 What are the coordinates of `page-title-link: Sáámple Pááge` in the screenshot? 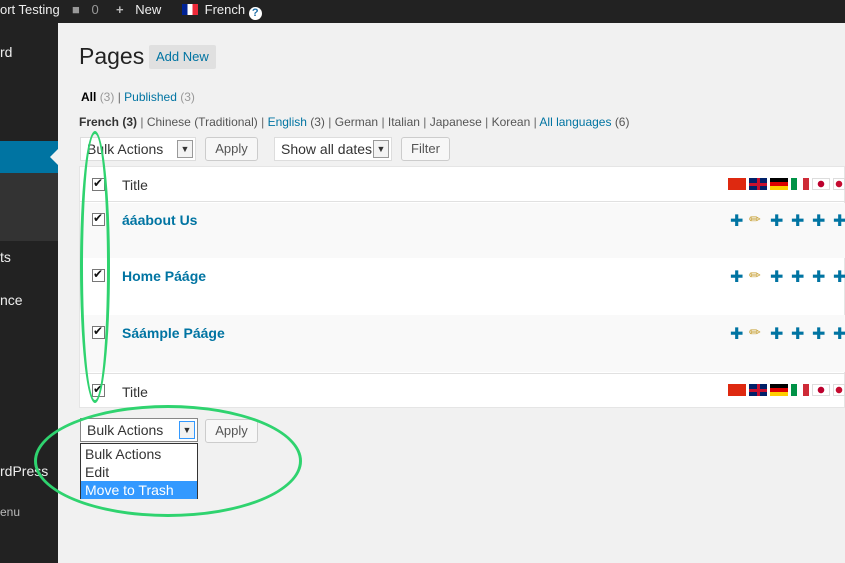 It's located at (173, 333).